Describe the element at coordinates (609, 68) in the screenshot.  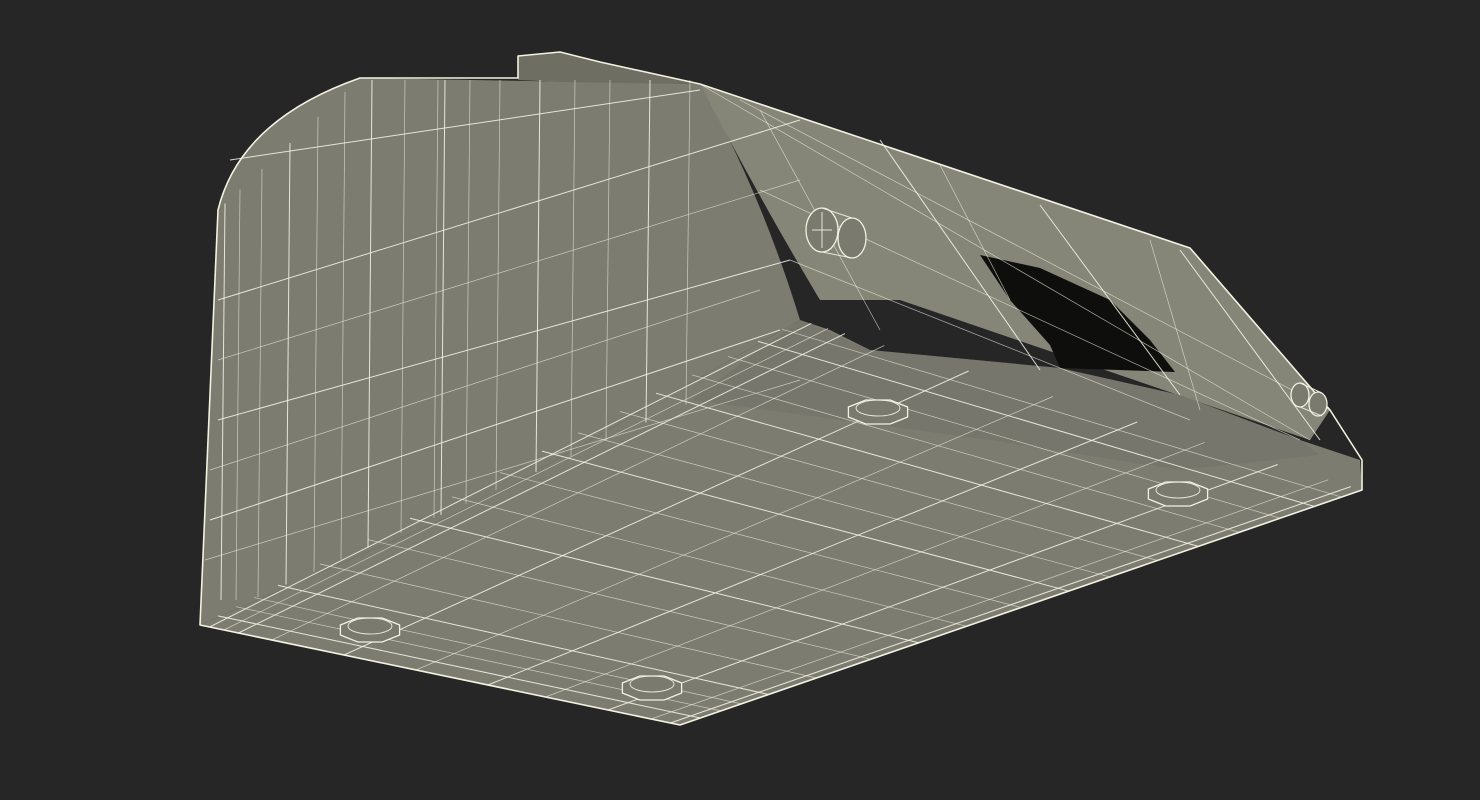
I see `model-top-tab` at that location.